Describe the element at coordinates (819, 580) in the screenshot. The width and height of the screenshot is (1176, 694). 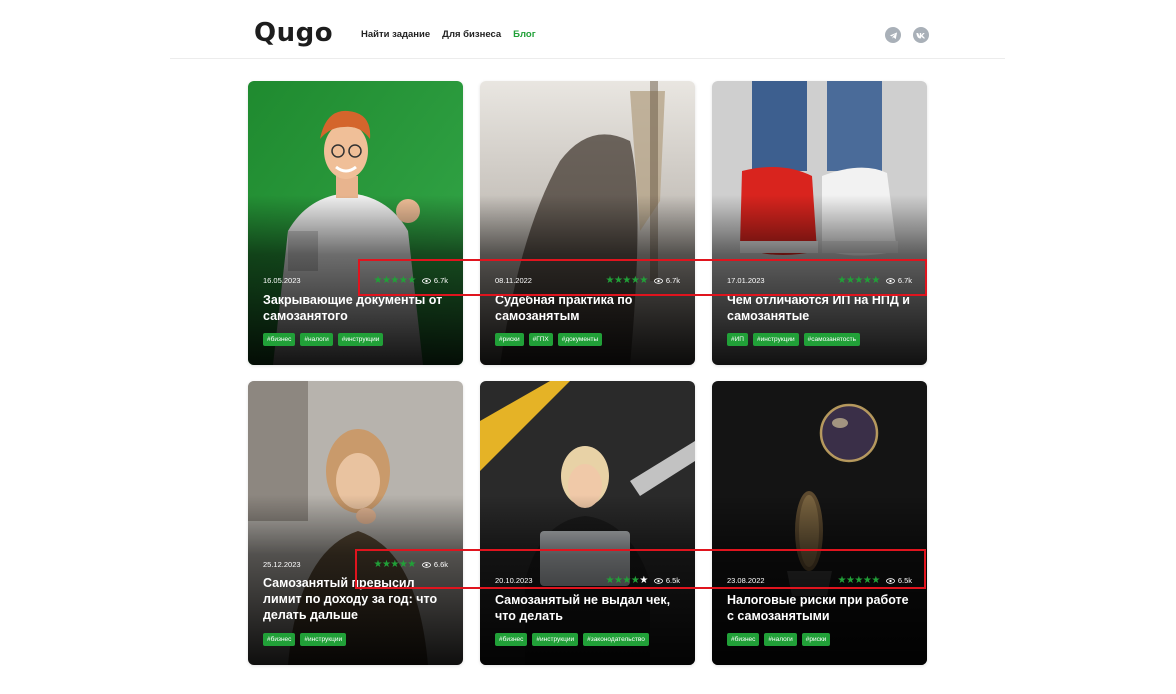
I see `card-meta: 23.08.2022 ★ ★ ★ ★ ★ 6.5k` at that location.